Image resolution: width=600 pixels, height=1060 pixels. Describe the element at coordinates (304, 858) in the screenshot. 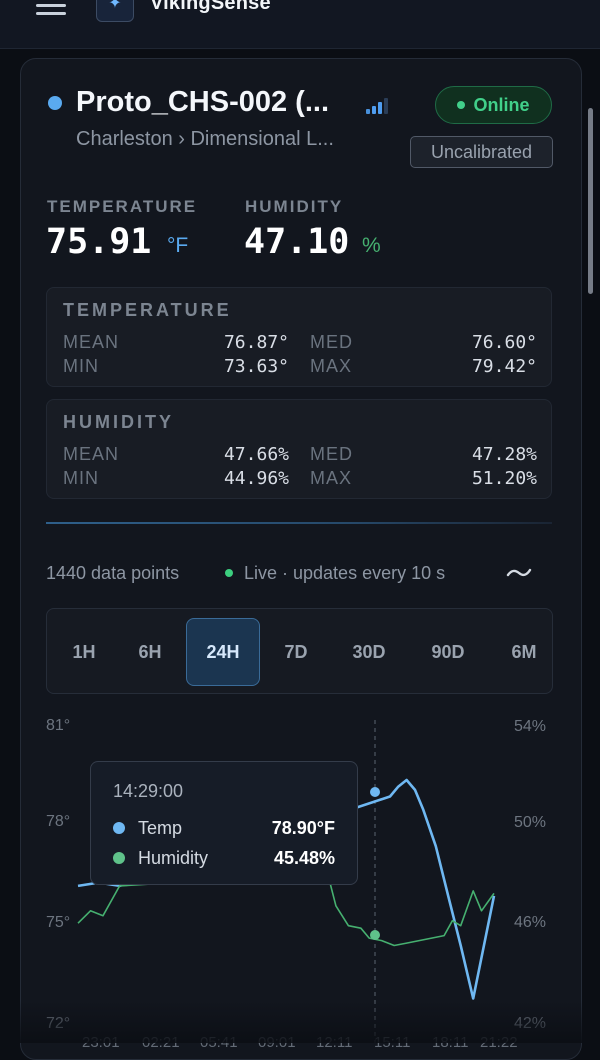

I see `tooltip-humidity-value: 45.48%` at that location.